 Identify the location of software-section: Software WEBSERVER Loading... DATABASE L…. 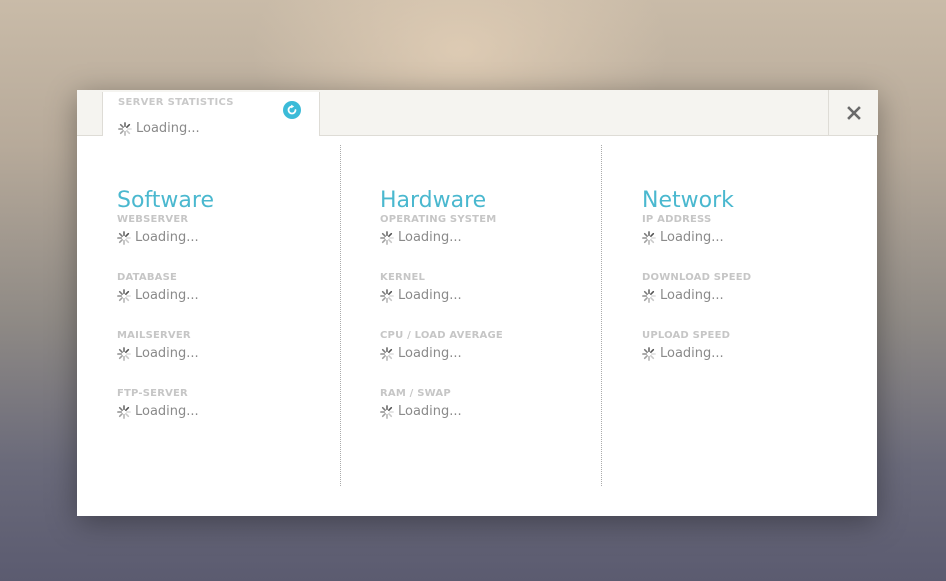
(165, 304).